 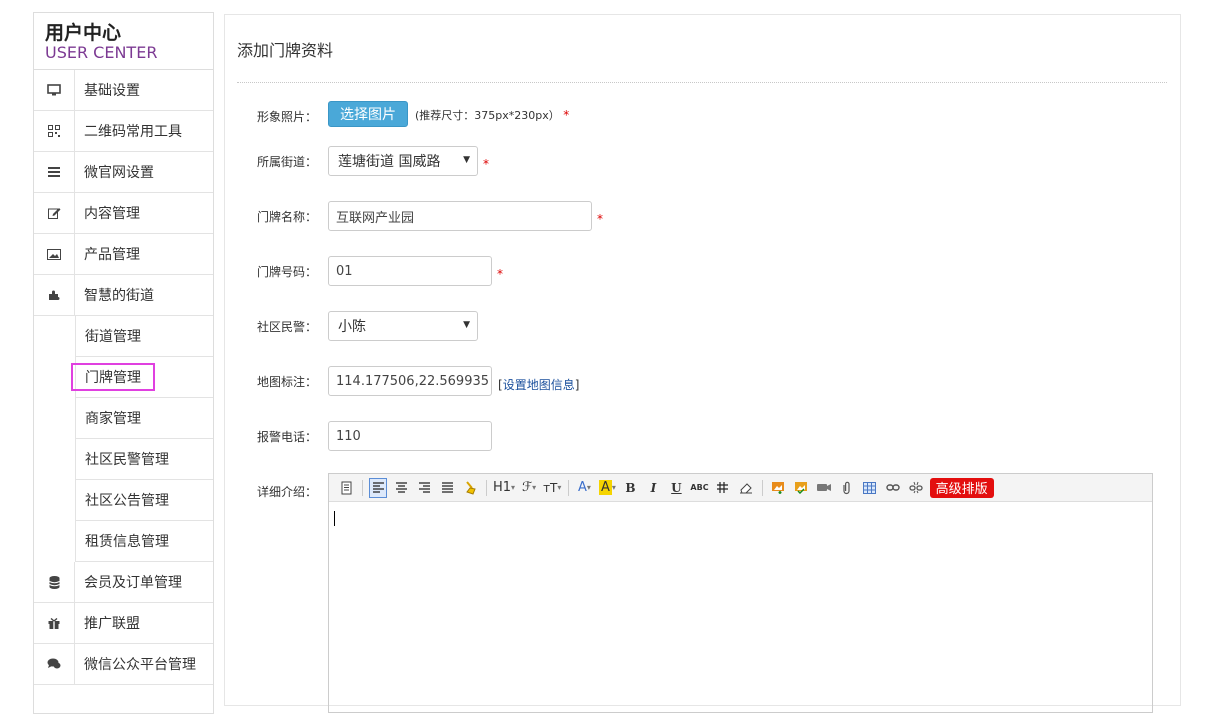 I want to click on bold-label: B, so click(x=630, y=487).